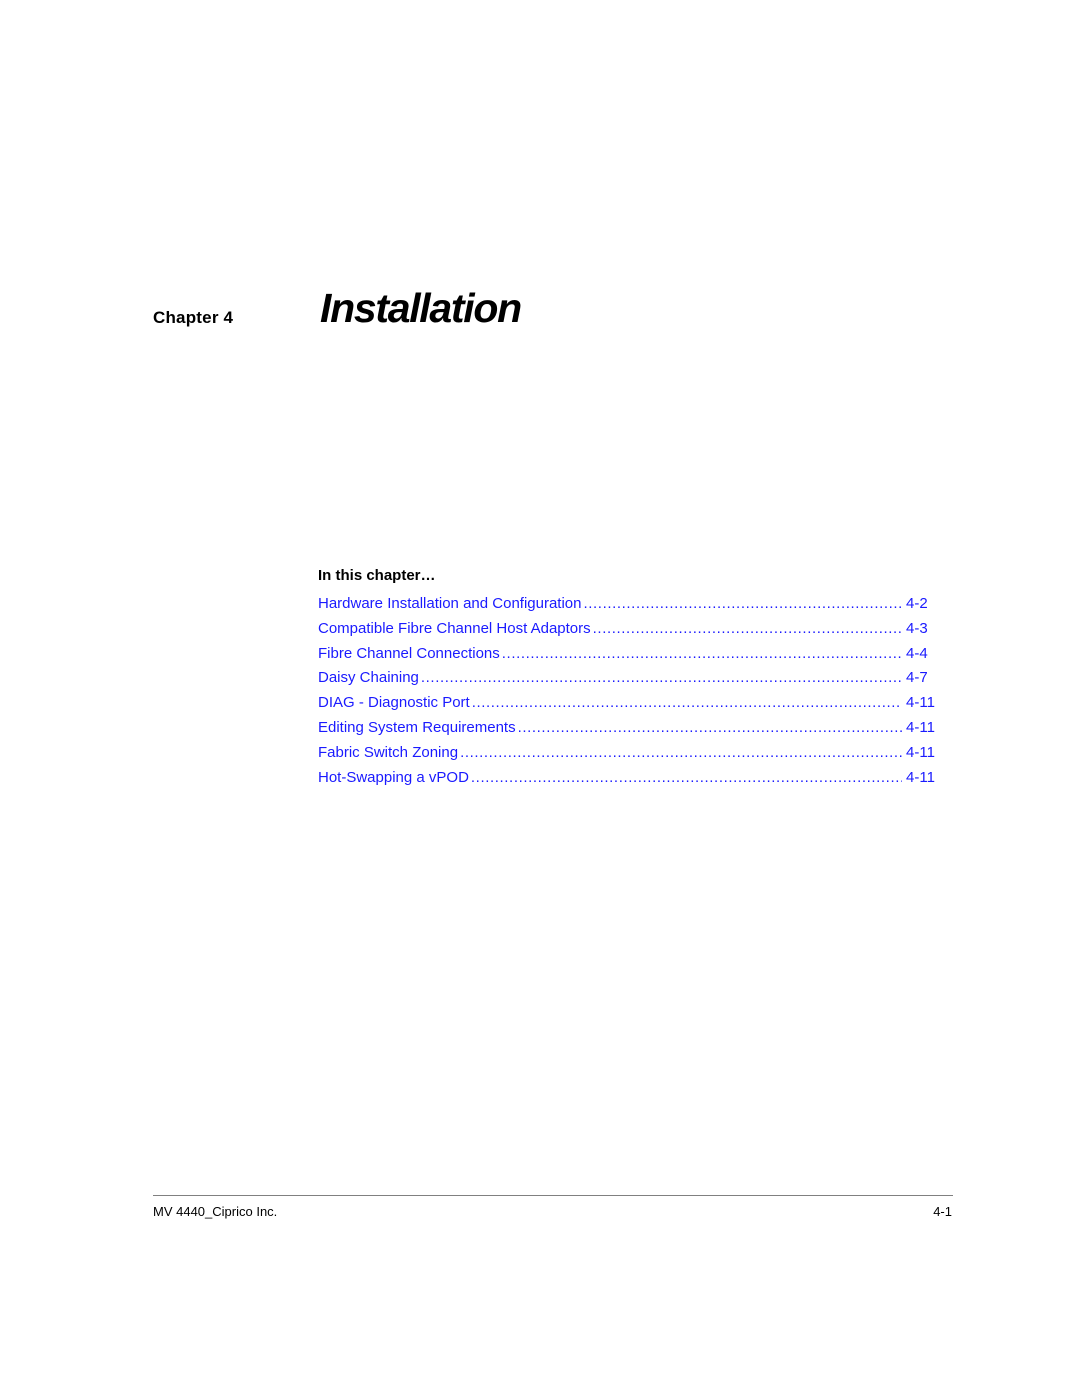 Image resolution: width=1080 pixels, height=1397 pixels. I want to click on toc-entry-page: 4-4, so click(923, 653).